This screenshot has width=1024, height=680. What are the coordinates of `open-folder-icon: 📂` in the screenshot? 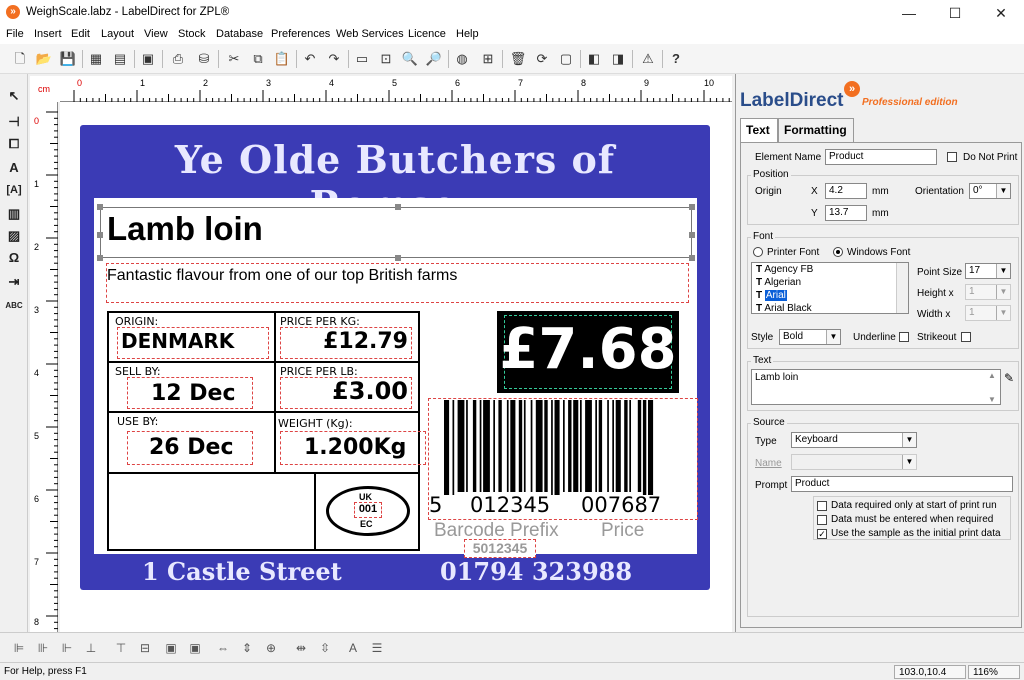 It's located at (44, 59).